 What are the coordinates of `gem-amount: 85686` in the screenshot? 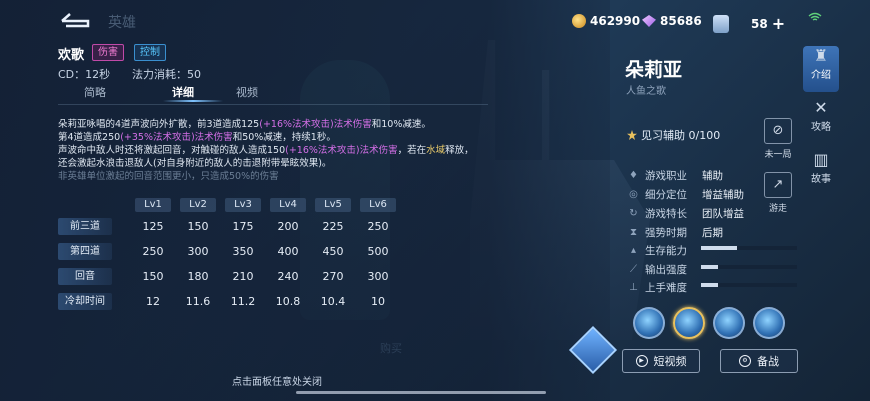 It's located at (681, 21).